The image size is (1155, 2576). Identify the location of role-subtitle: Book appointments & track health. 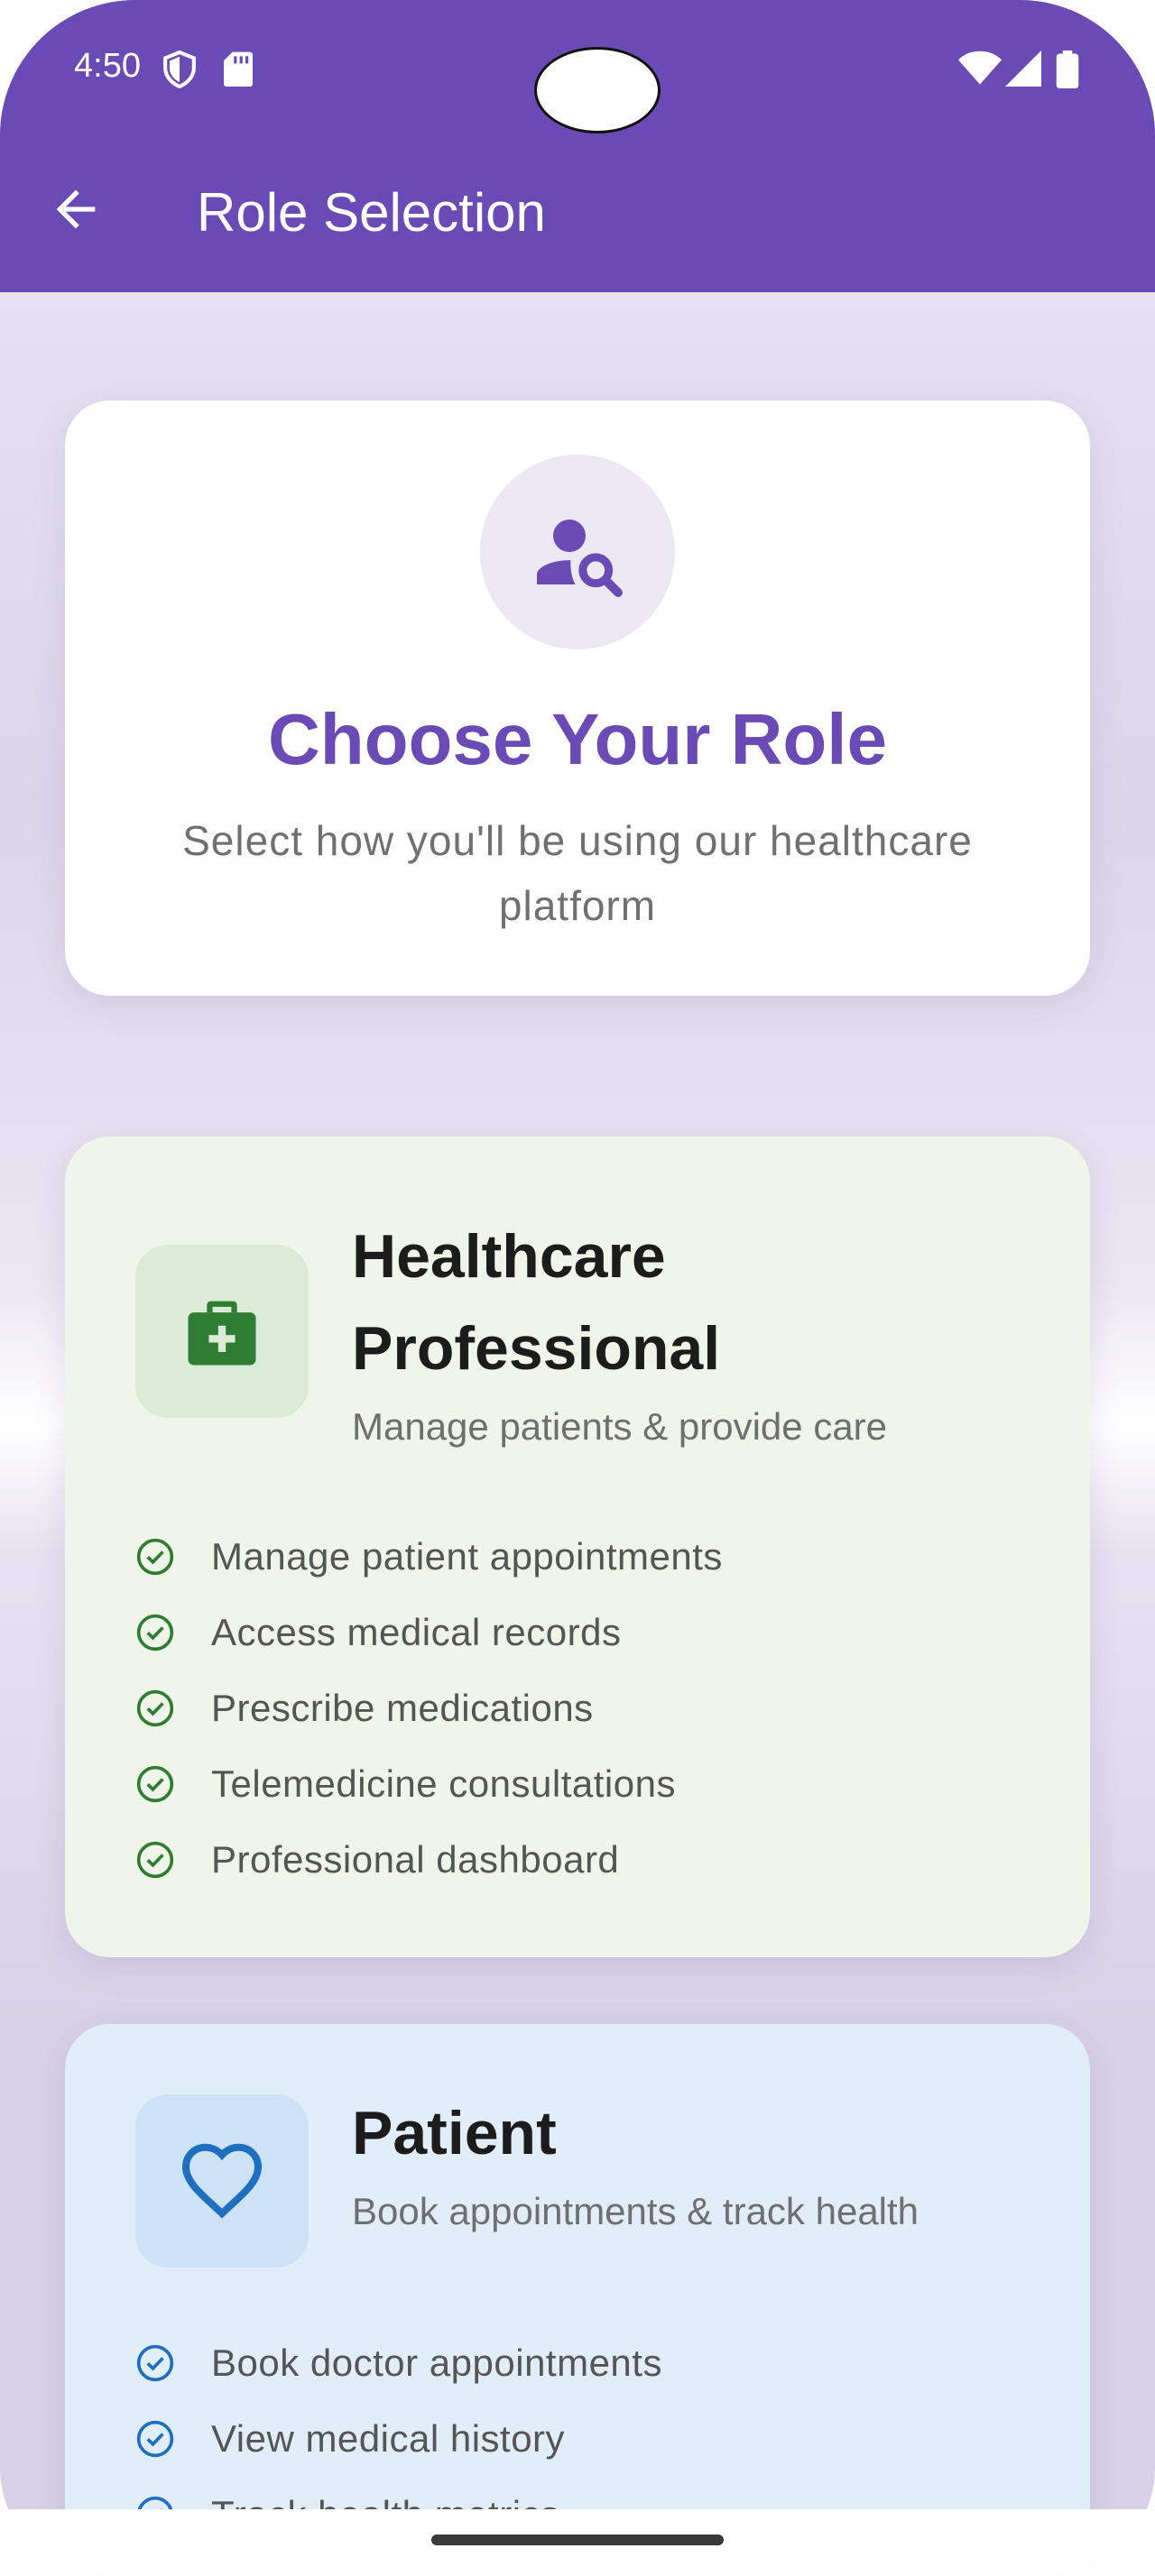
(635, 2211).